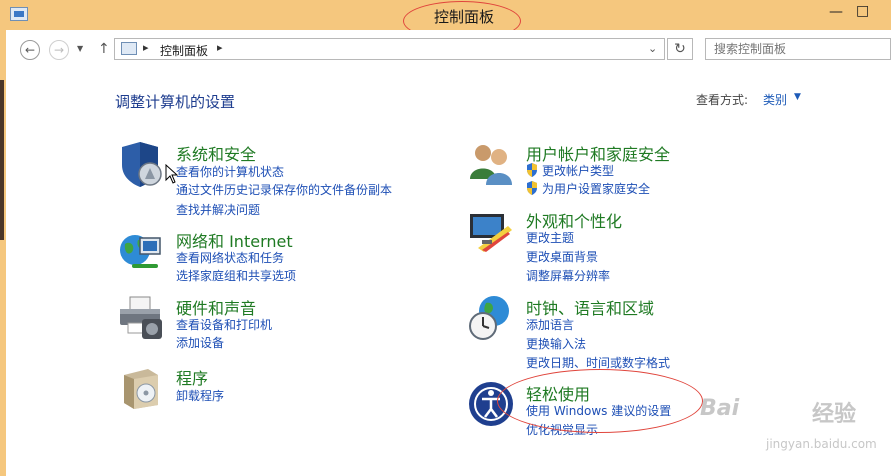 The height and width of the screenshot is (476, 891). I want to click on link-change-account-type: 更改帐户类型, so click(578, 170).